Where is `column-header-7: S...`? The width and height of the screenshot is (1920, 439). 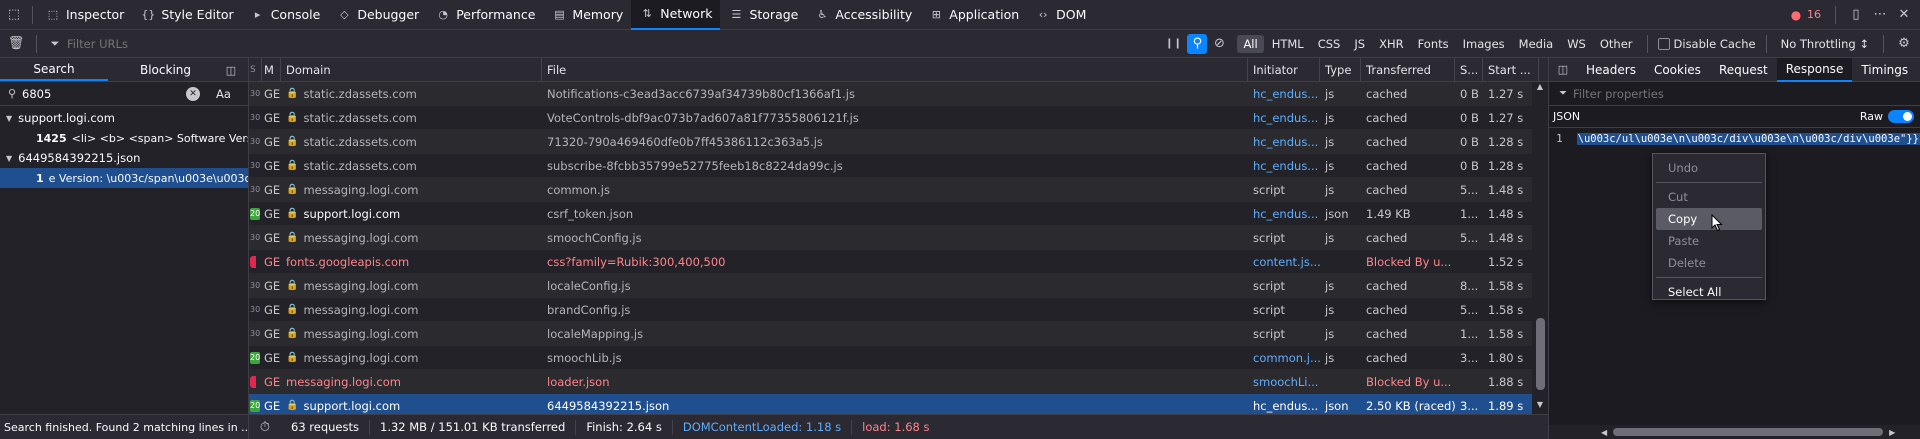 column-header-7: S... is located at coordinates (1469, 70).